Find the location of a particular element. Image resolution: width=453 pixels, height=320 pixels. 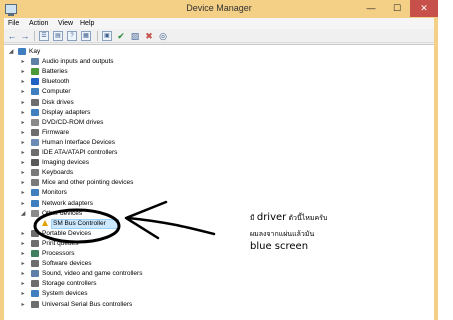

tree-item-label: Network adapters is located at coordinates (67, 203).